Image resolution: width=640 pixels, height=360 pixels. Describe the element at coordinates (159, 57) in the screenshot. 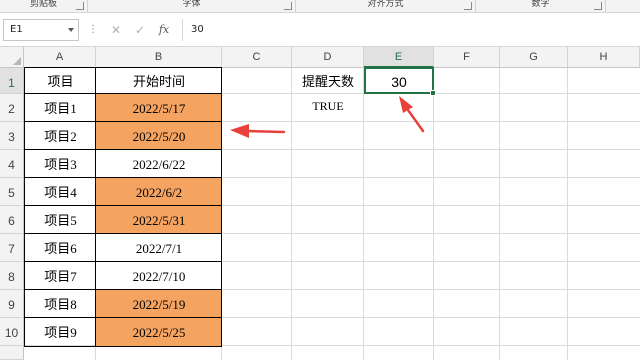

I see `column-header-b: B` at that location.